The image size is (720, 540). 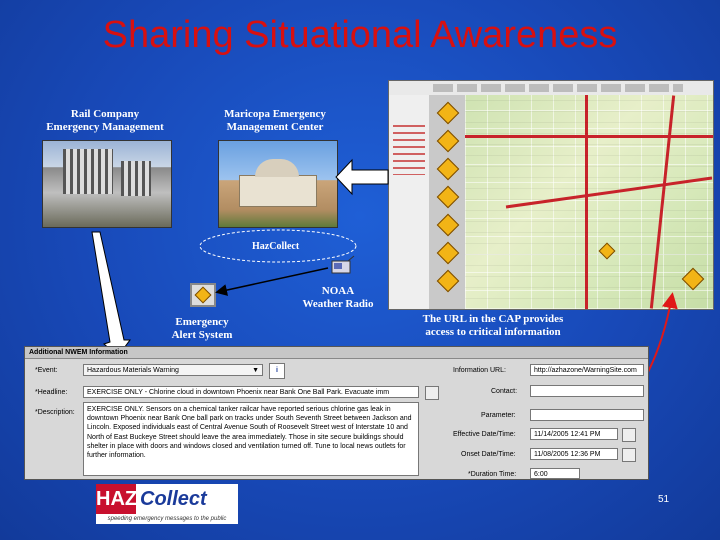 I want to click on onset-label: Onset Date/Time:, so click(x=488, y=454).